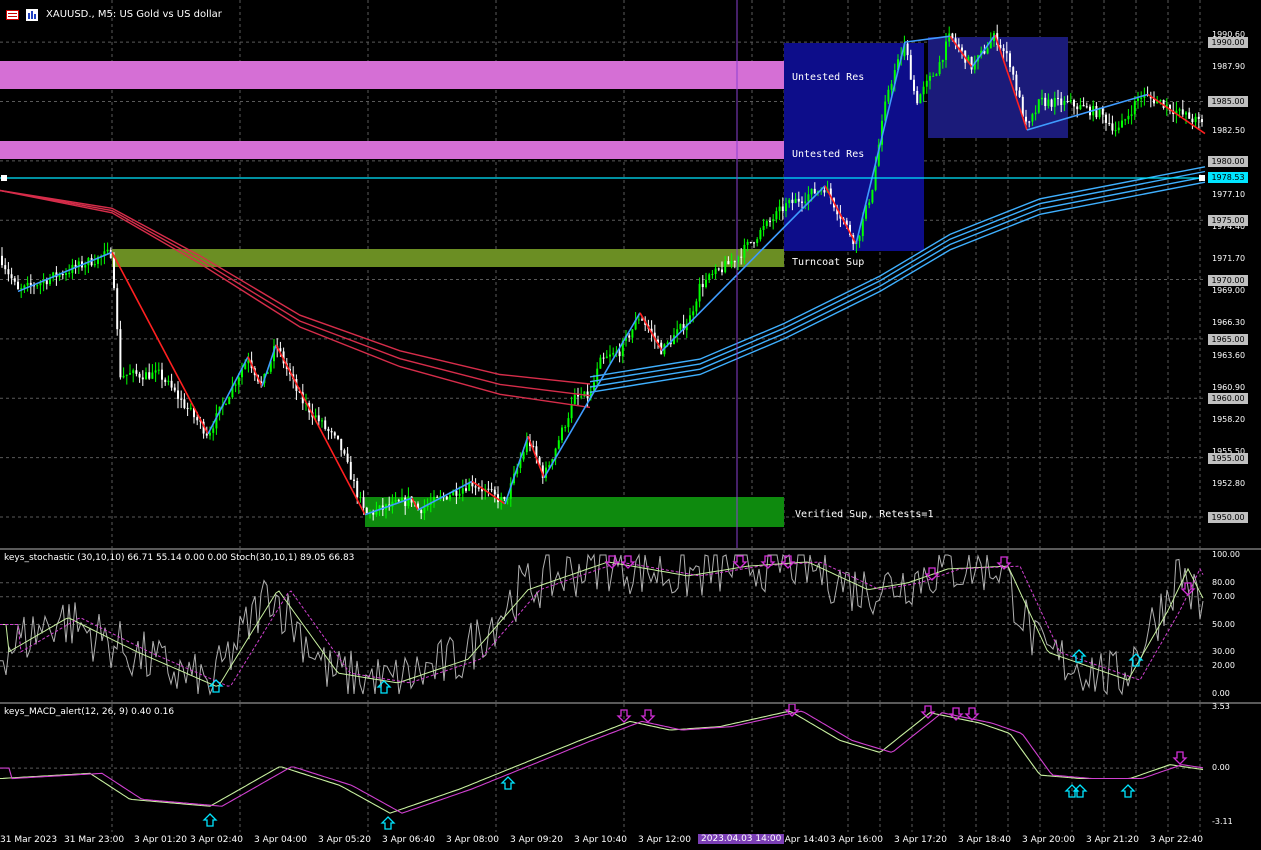  What do you see at coordinates (408, 840) in the screenshot?
I see `time-axis-label: 3 Apr 06:40` at bounding box center [408, 840].